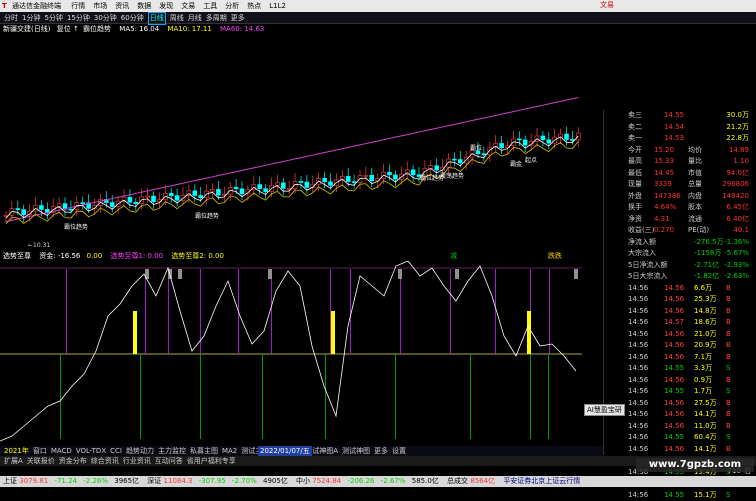 The image size is (756, 501). I want to click on indicator-tab: 窗口, so click(40, 451).